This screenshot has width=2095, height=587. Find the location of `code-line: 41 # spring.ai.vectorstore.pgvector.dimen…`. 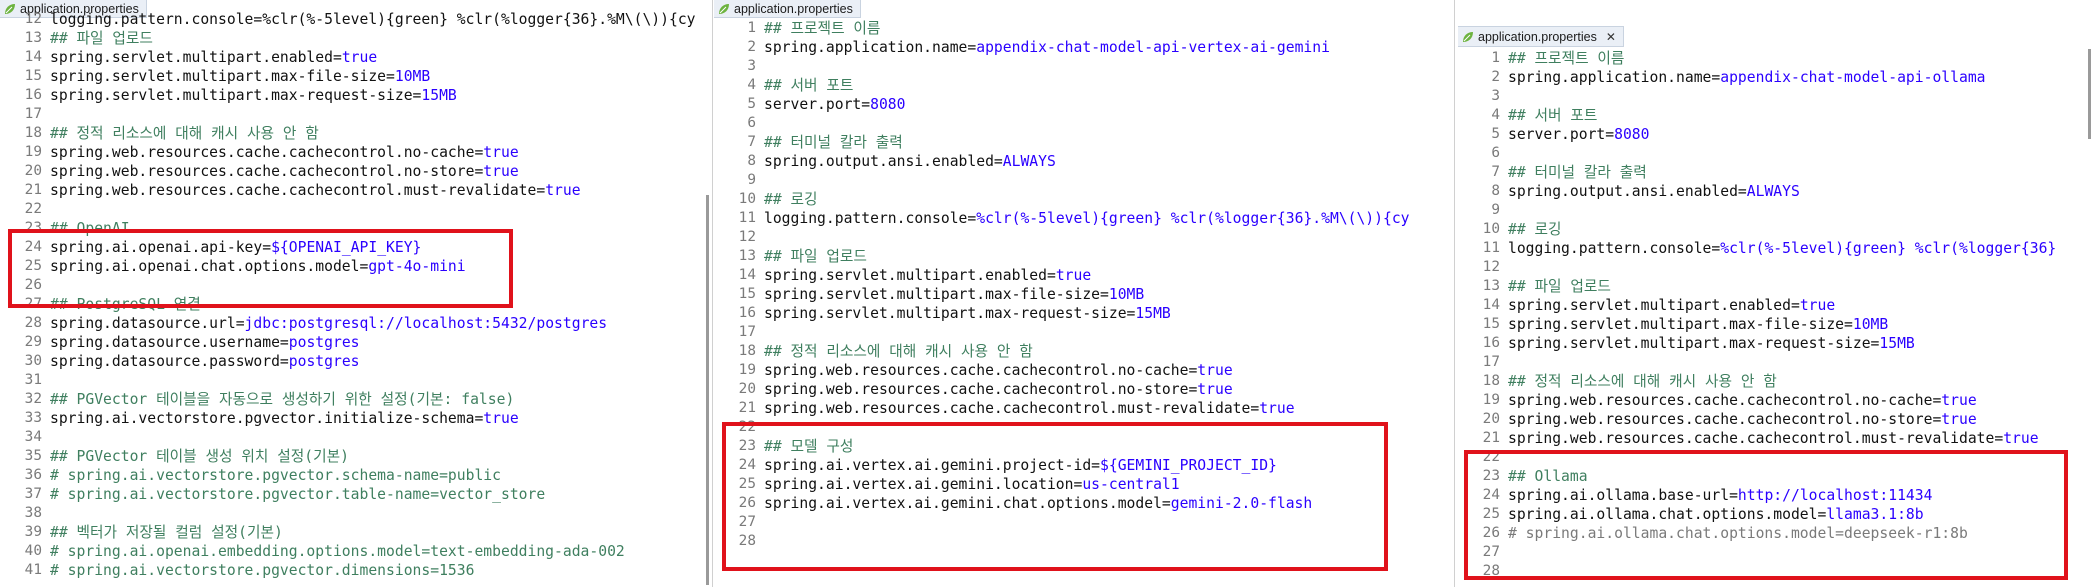

code-line: 41 # spring.ai.vectorstore.pgvector.dimen… is located at coordinates (356, 570).